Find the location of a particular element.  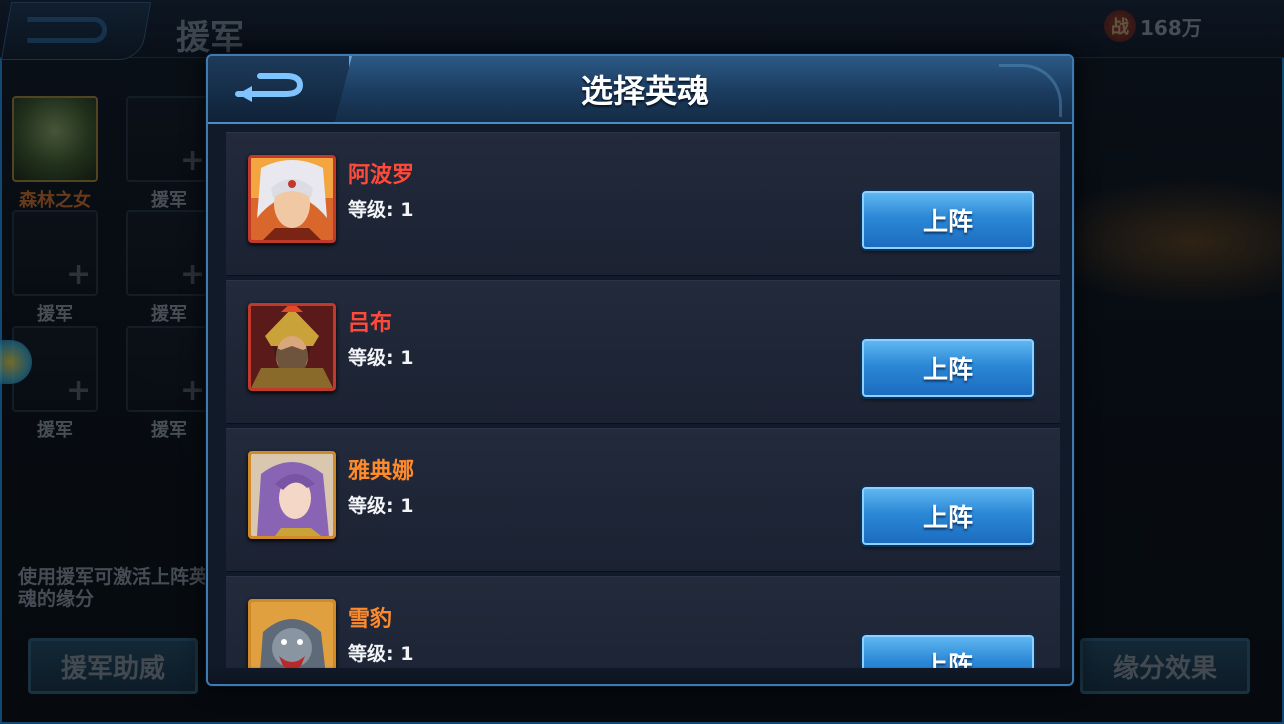

hero-name: 雪豹 is located at coordinates (370, 619).